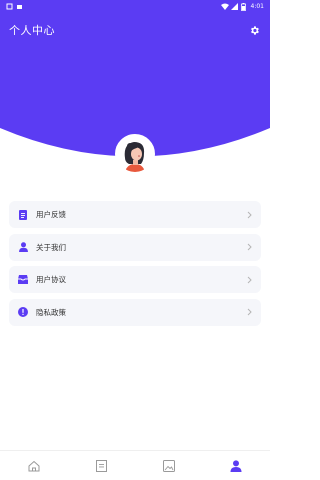  Describe the element at coordinates (257, 6) in the screenshot. I see `status-time: 4:01` at that location.